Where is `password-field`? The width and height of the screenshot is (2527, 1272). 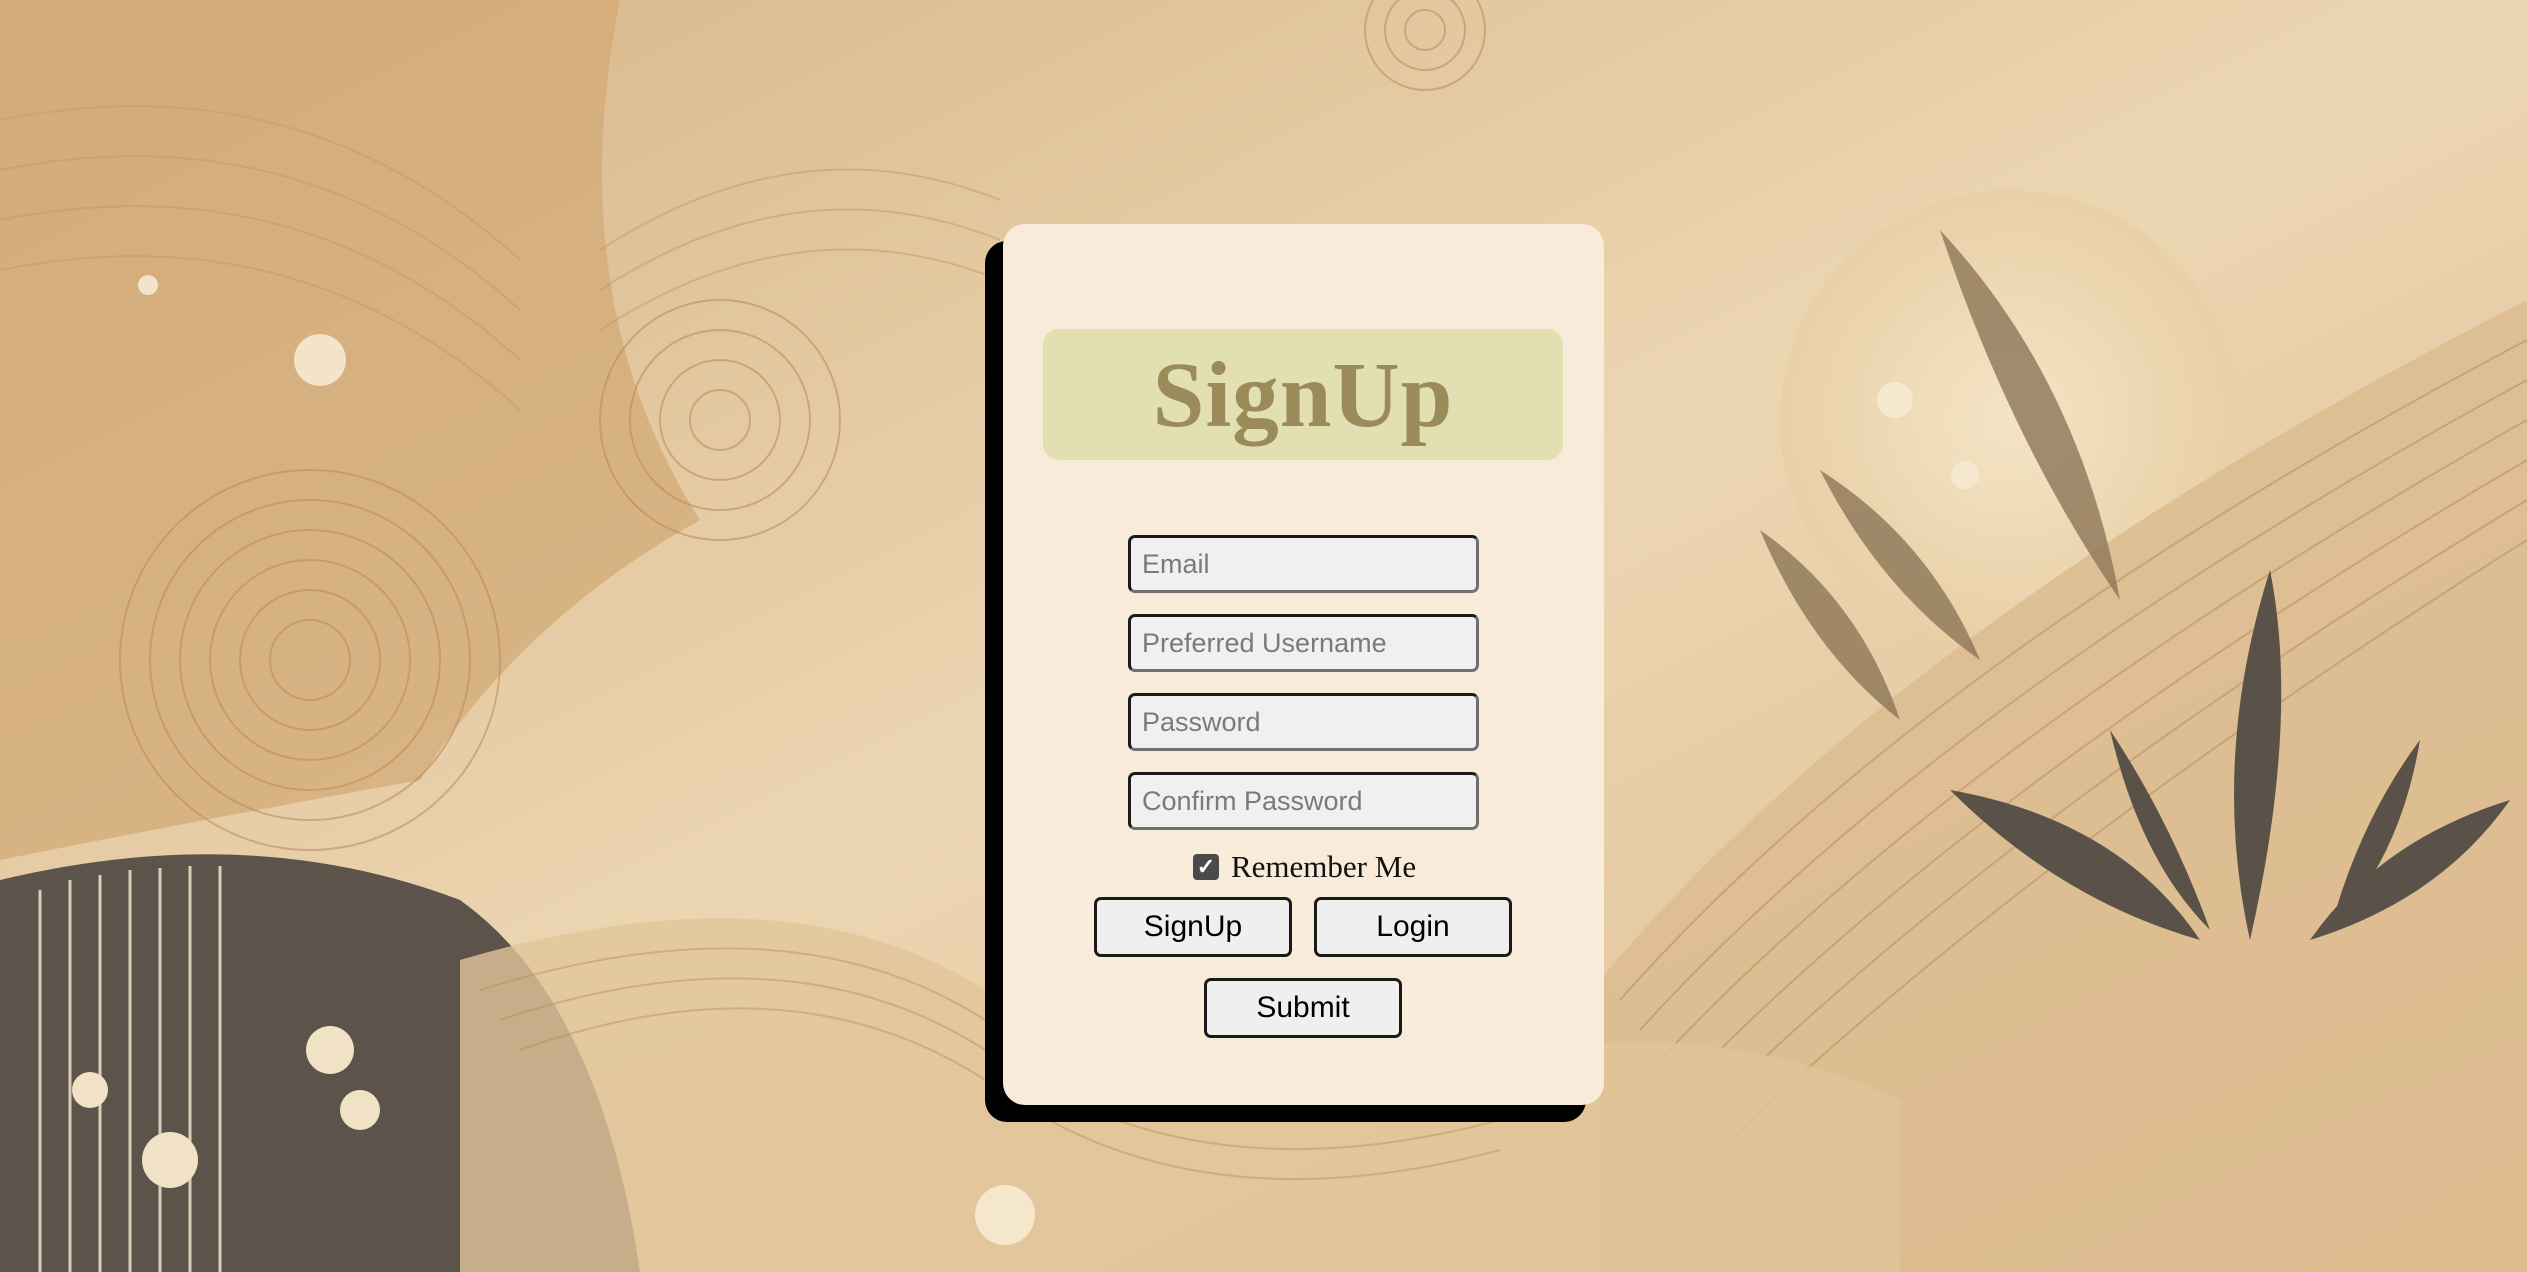
password-field is located at coordinates (1303, 722).